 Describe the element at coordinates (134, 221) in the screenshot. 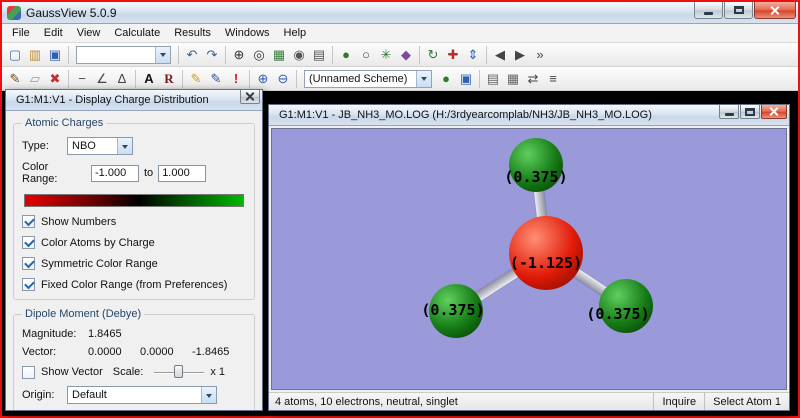

I see `checkbox-show-numbers: Show Numbers` at that location.